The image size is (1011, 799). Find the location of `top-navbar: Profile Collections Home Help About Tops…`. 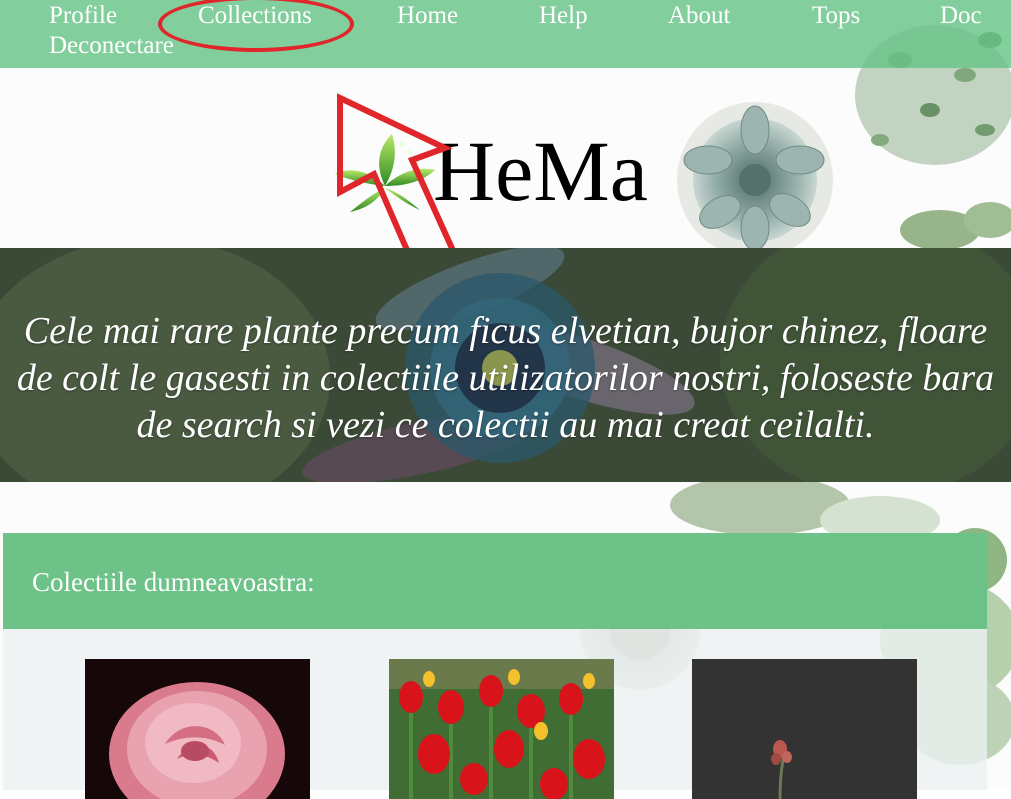

top-navbar: Profile Collections Home Help About Tops… is located at coordinates (505, 34).